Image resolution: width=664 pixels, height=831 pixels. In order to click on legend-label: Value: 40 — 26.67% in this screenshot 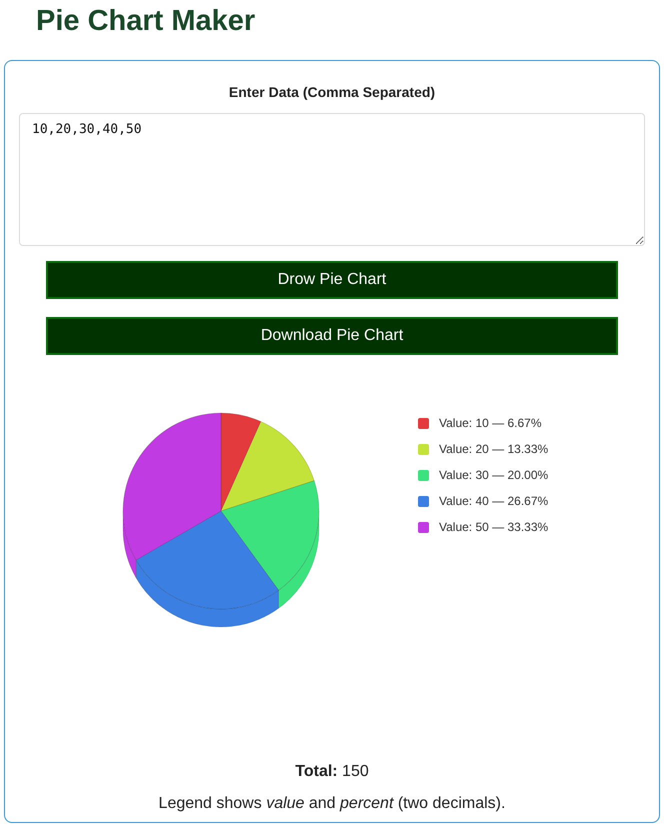, I will do `click(493, 501)`.